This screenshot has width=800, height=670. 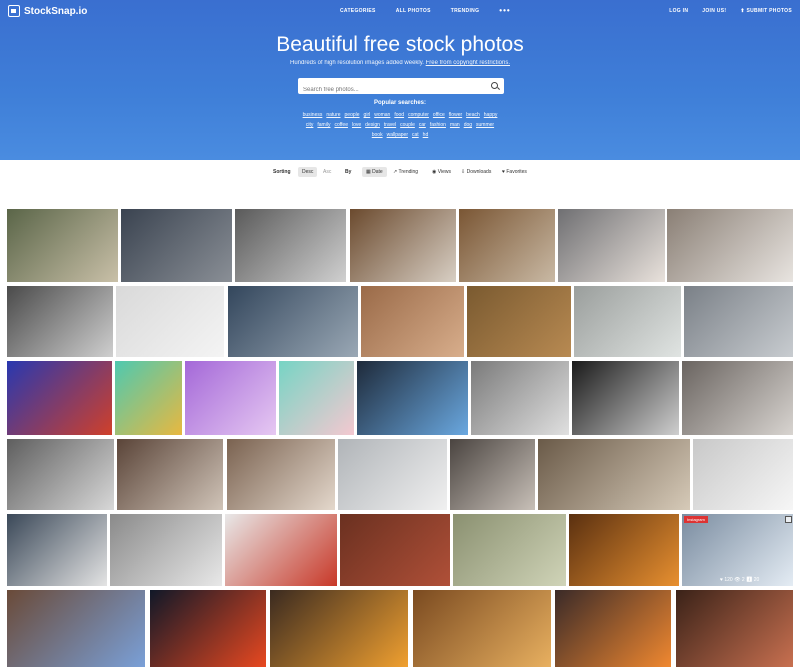 What do you see at coordinates (403, 245) in the screenshot?
I see `photo-laptop-wood-desk` at bounding box center [403, 245].